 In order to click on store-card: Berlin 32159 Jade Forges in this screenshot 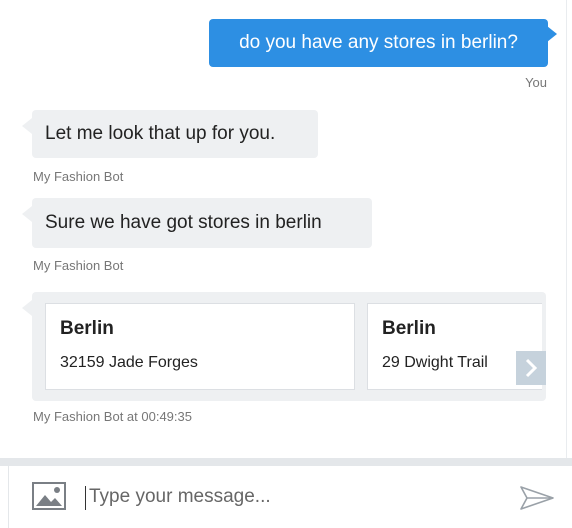, I will do `click(200, 346)`.